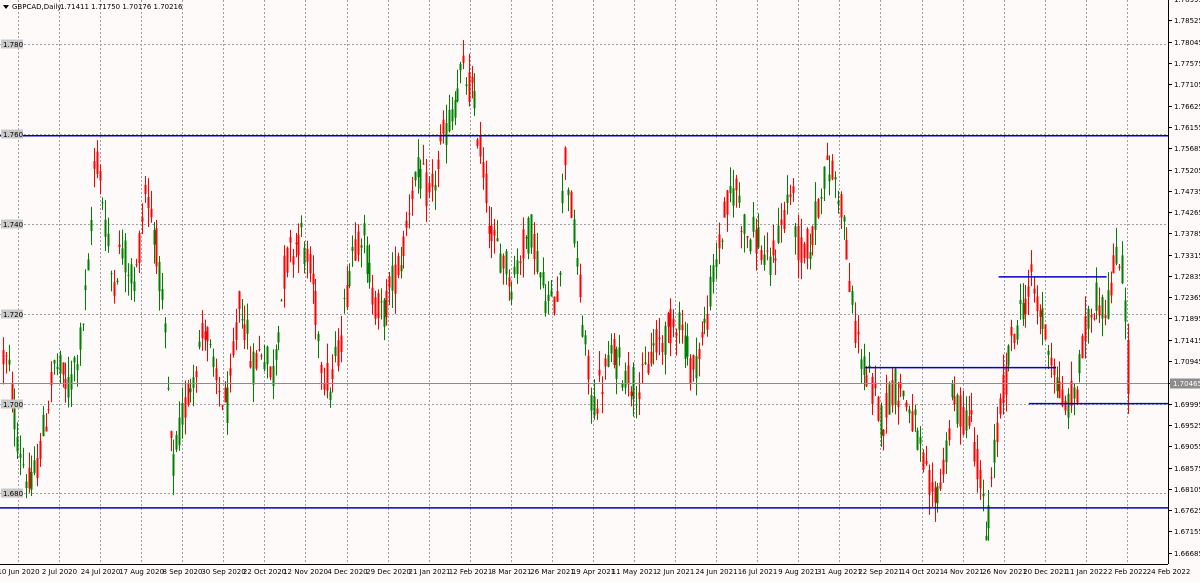  Describe the element at coordinates (388, 572) in the screenshot. I see `x-tick-label: 29 Dec 2020` at that location.